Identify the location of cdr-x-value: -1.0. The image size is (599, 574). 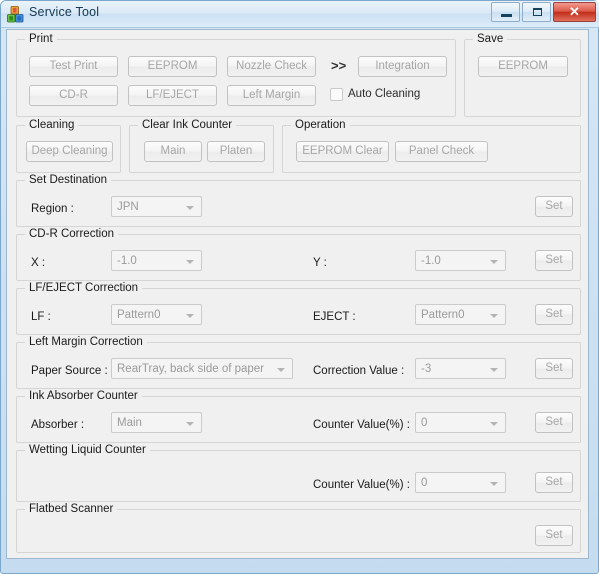
(127, 261).